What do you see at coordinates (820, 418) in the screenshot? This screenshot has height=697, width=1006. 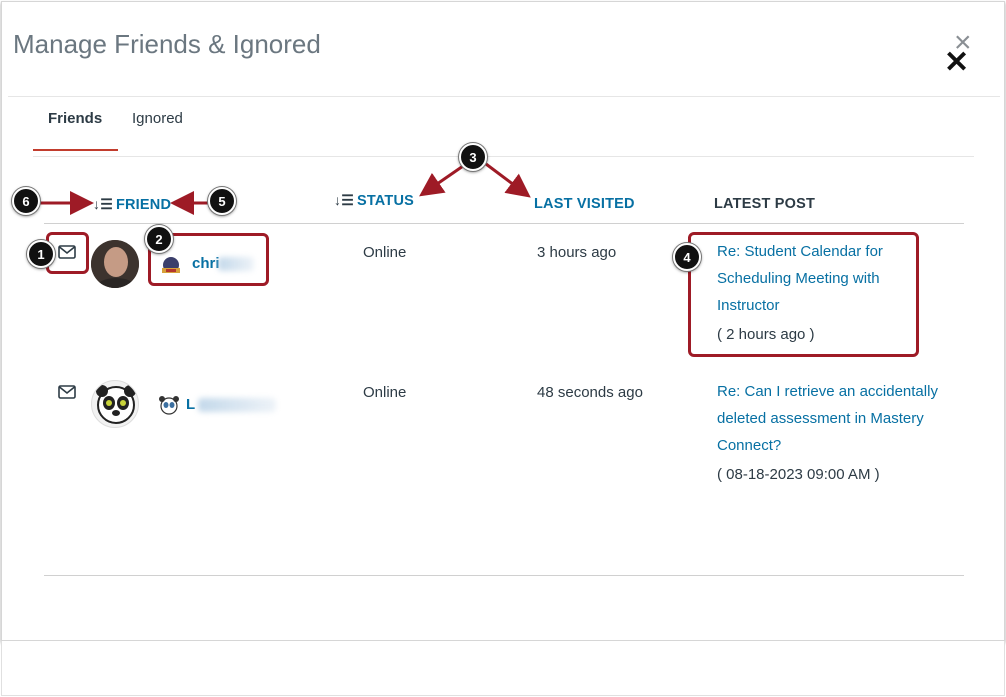 I see `post-line: deleted assessment in Mastery` at bounding box center [820, 418].